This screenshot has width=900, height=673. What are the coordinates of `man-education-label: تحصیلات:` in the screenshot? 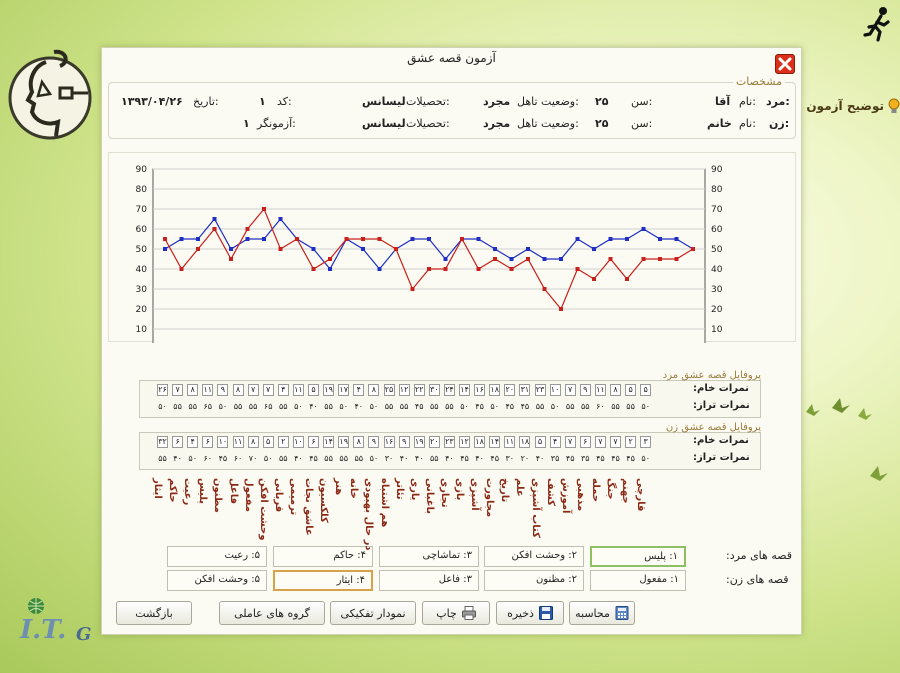 It's located at (428, 101).